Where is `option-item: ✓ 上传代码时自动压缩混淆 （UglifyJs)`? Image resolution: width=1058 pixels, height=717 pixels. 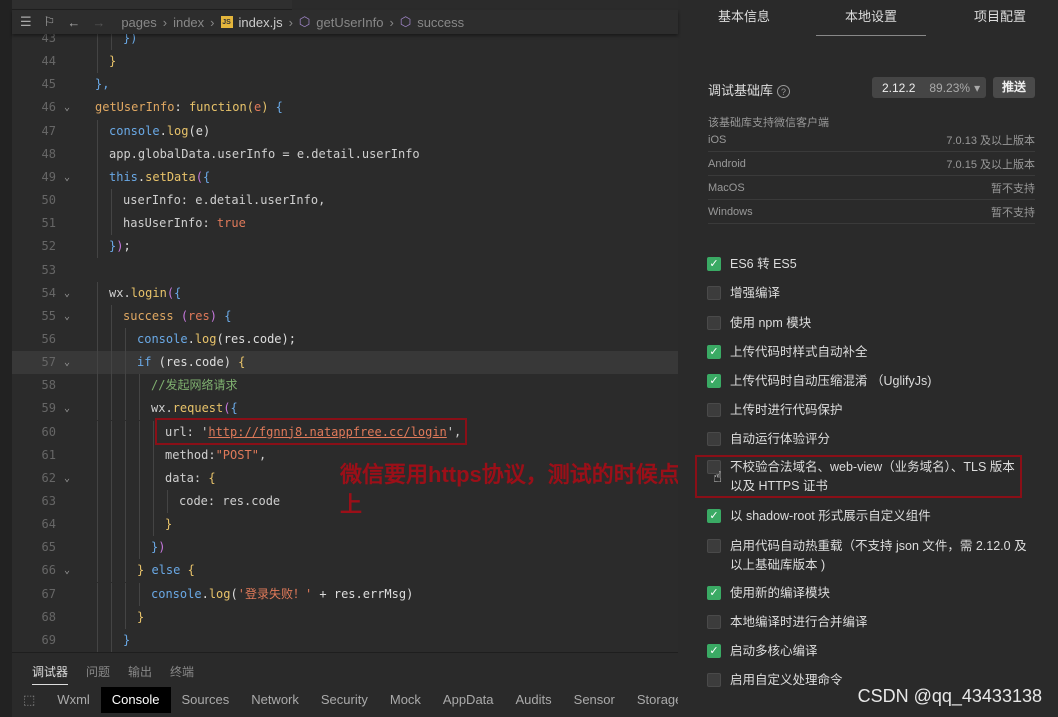 option-item: ✓ 上传代码时自动压缩混淆 （UglifyJs) is located at coordinates (867, 381).